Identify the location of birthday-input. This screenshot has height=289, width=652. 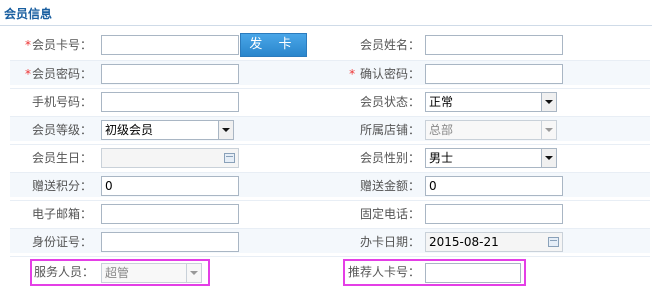
(170, 158).